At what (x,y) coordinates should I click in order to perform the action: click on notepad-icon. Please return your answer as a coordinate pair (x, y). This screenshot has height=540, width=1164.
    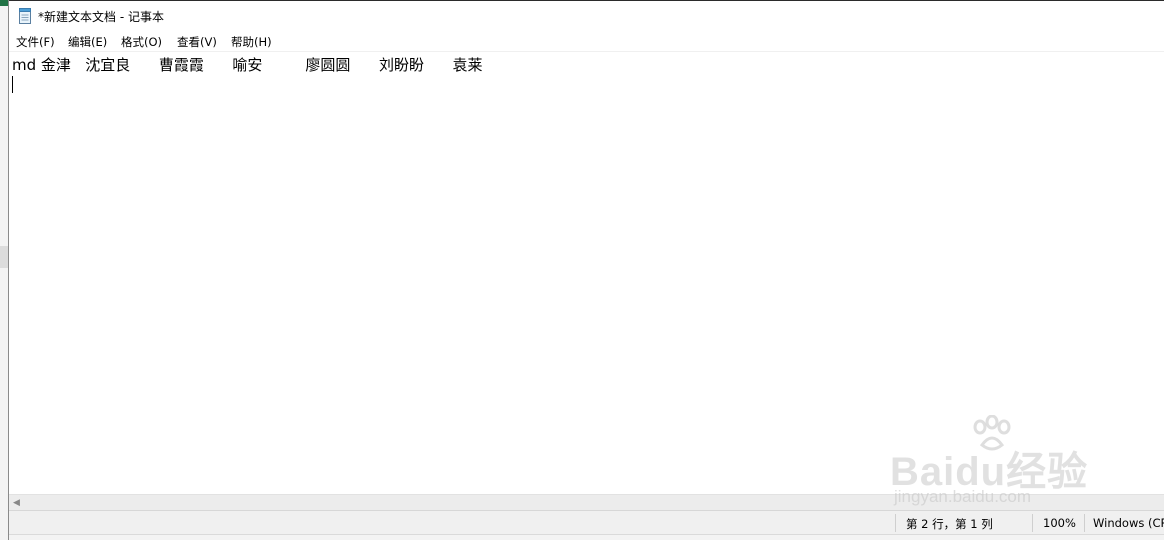
    Looking at the image, I should click on (25, 16).